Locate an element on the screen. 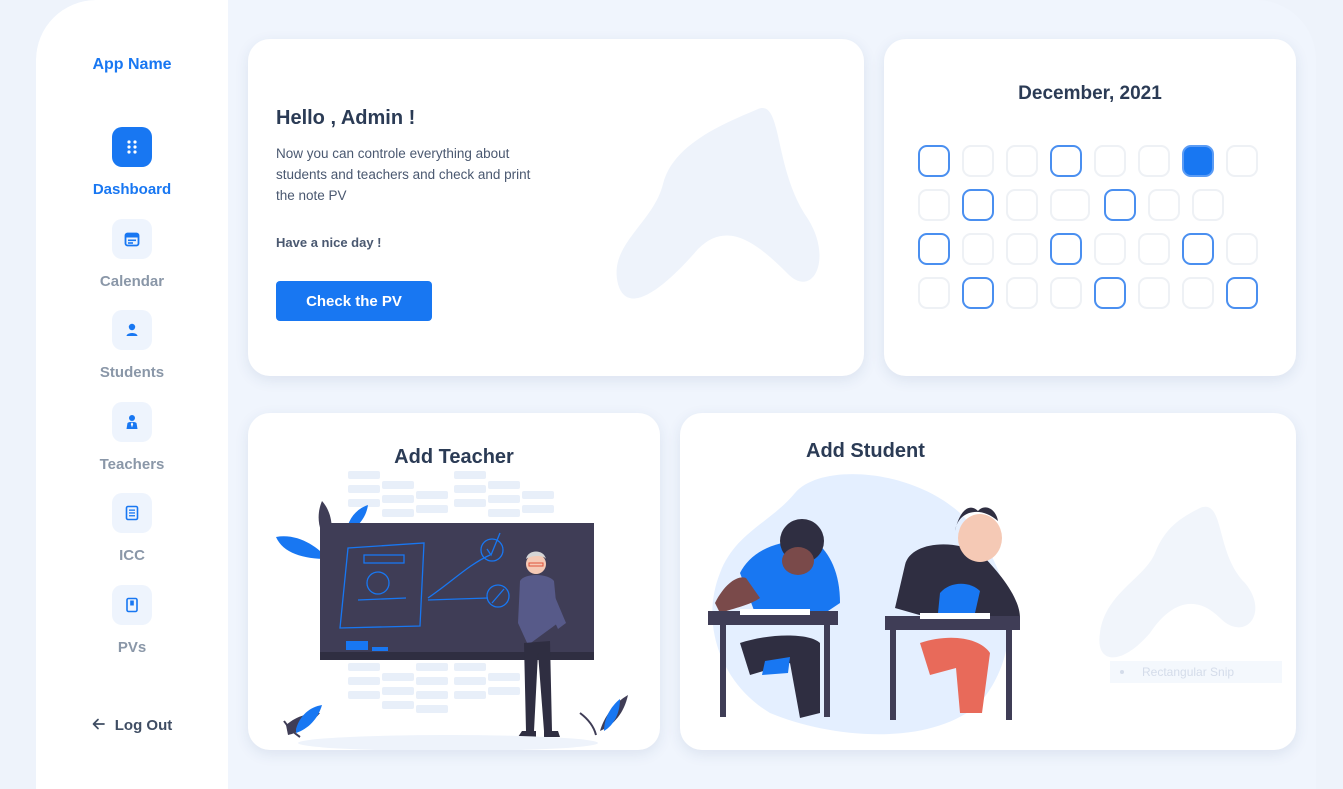  sidebar-item-teachers: Teachers is located at coordinates (132, 437).